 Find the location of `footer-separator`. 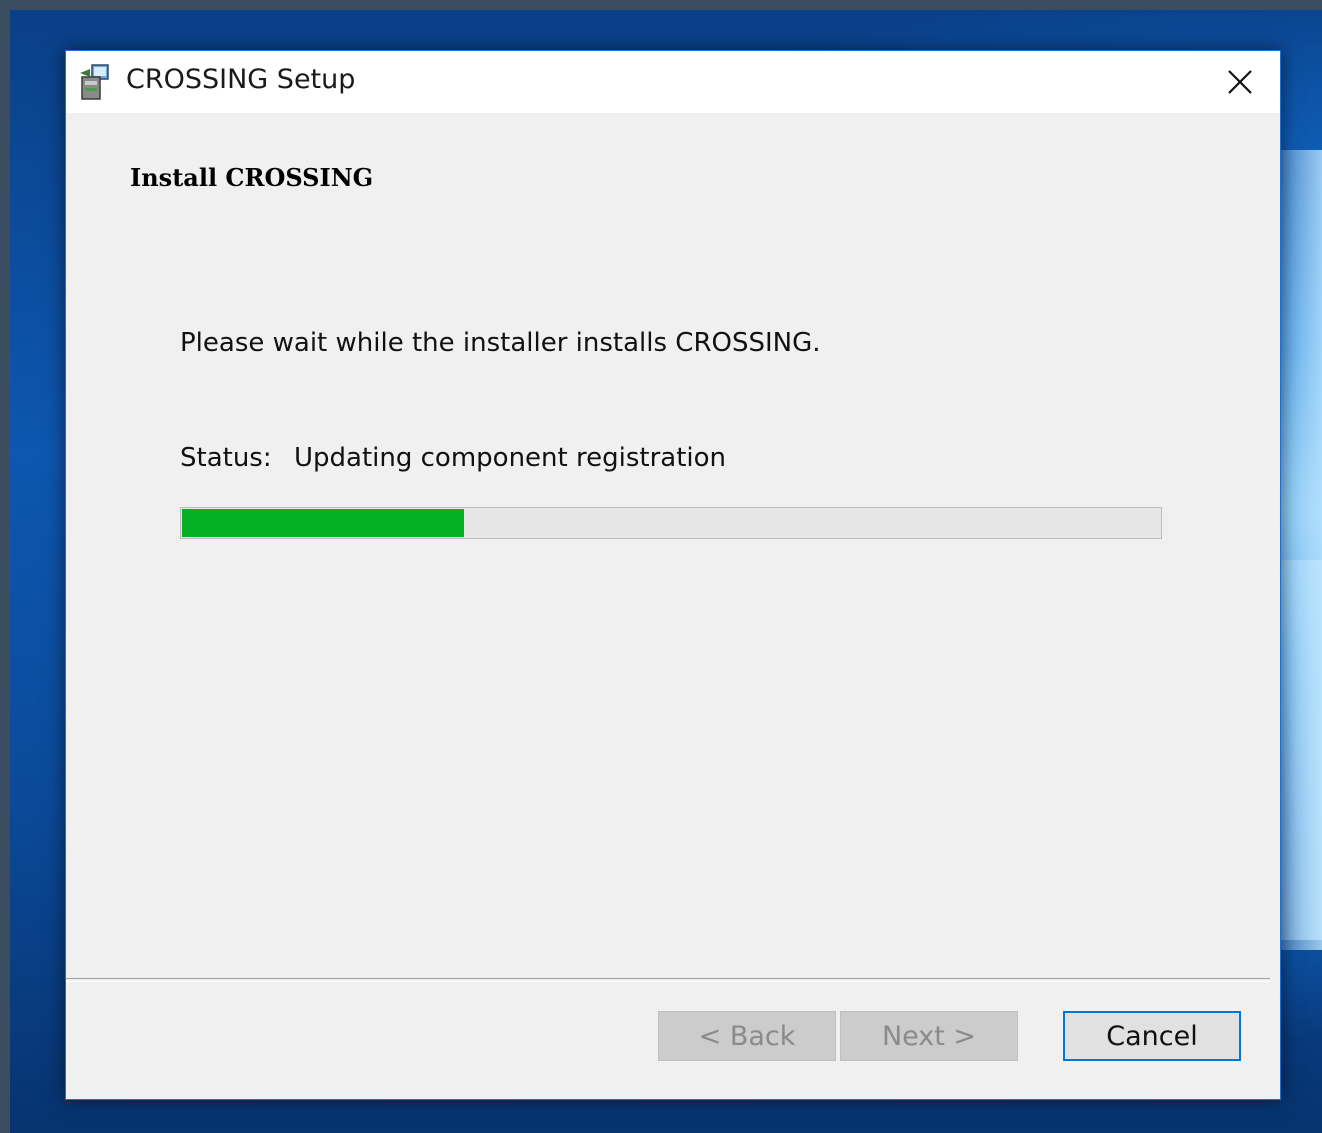

footer-separator is located at coordinates (668, 980).